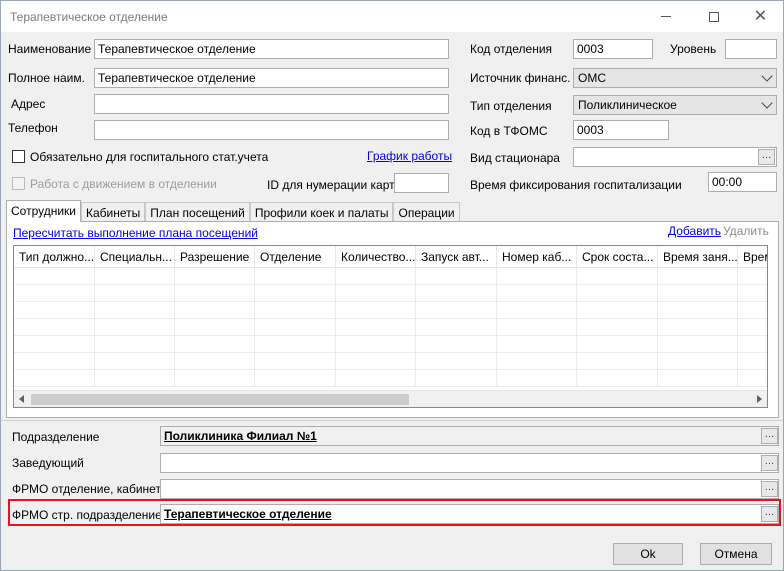 The image size is (784, 571). What do you see at coordinates (759, 399) in the screenshot?
I see `scroll-right-icon` at bounding box center [759, 399].